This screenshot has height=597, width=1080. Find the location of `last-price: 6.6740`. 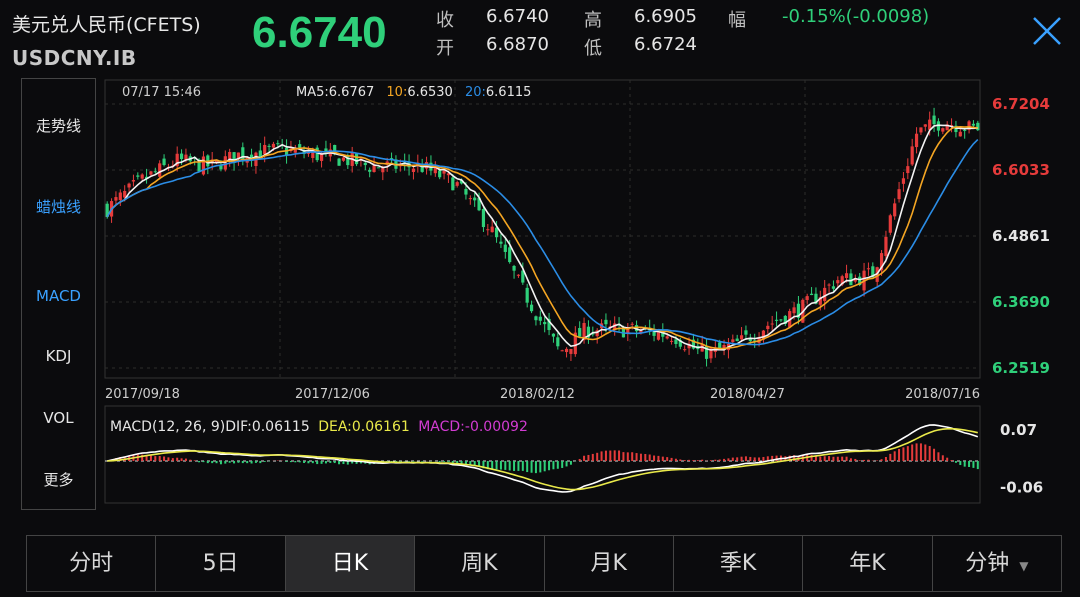

last-price: 6.6740 is located at coordinates (319, 32).